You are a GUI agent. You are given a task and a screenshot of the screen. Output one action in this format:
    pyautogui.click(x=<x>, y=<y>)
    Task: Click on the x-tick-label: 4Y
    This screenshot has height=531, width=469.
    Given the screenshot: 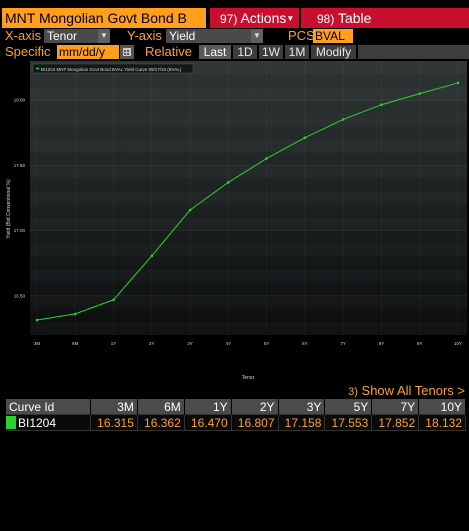 What is the action you would take?
    pyautogui.click(x=229, y=343)
    